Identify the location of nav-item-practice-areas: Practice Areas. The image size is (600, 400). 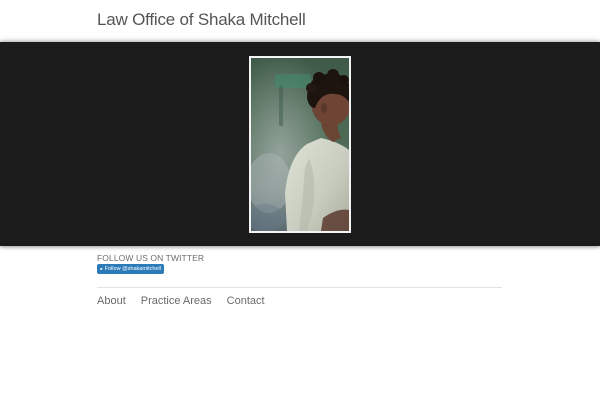
(176, 301).